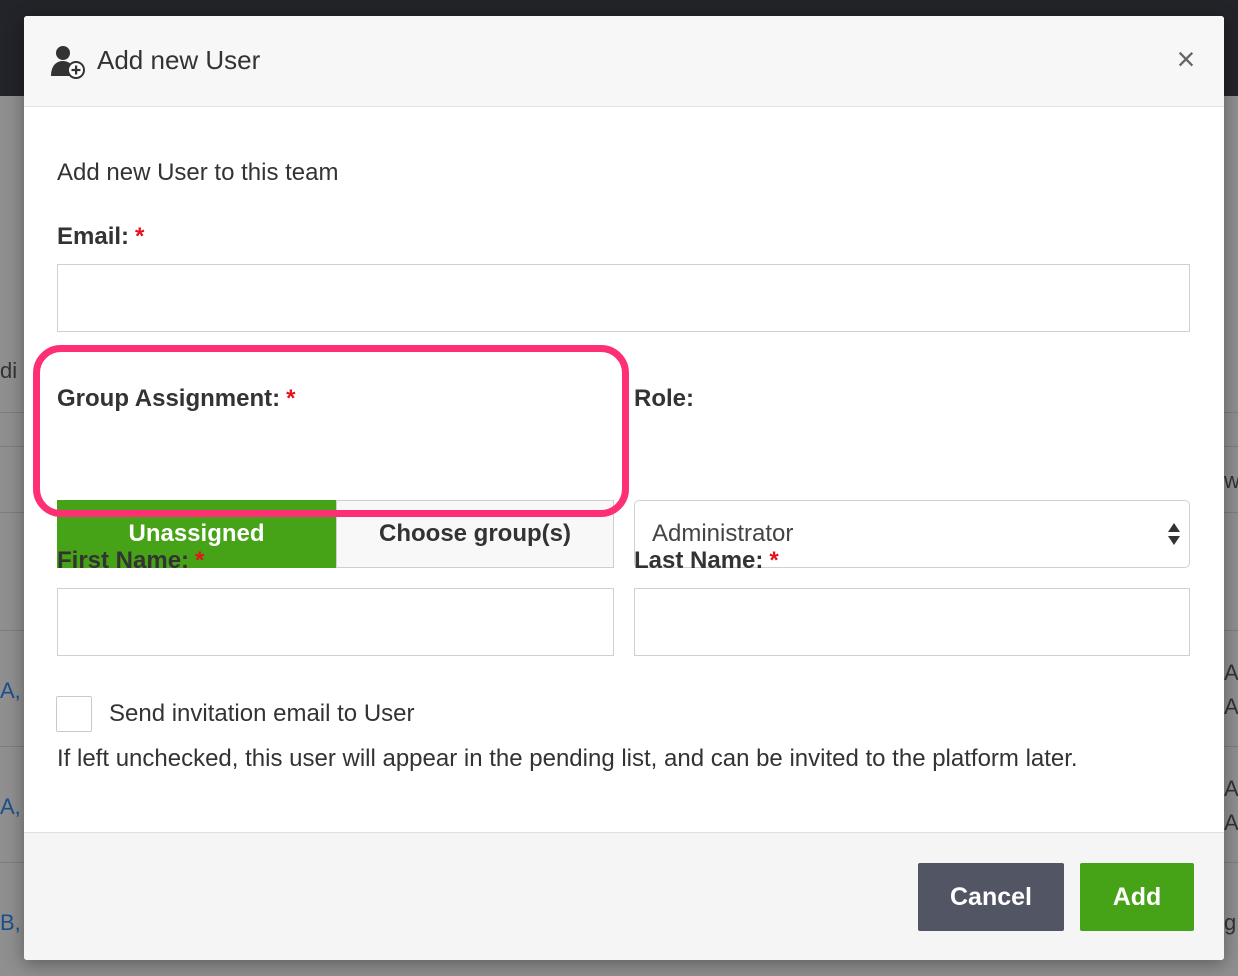 The image size is (1238, 976). Describe the element at coordinates (1174, 534) in the screenshot. I see `select-arrows-icon` at that location.